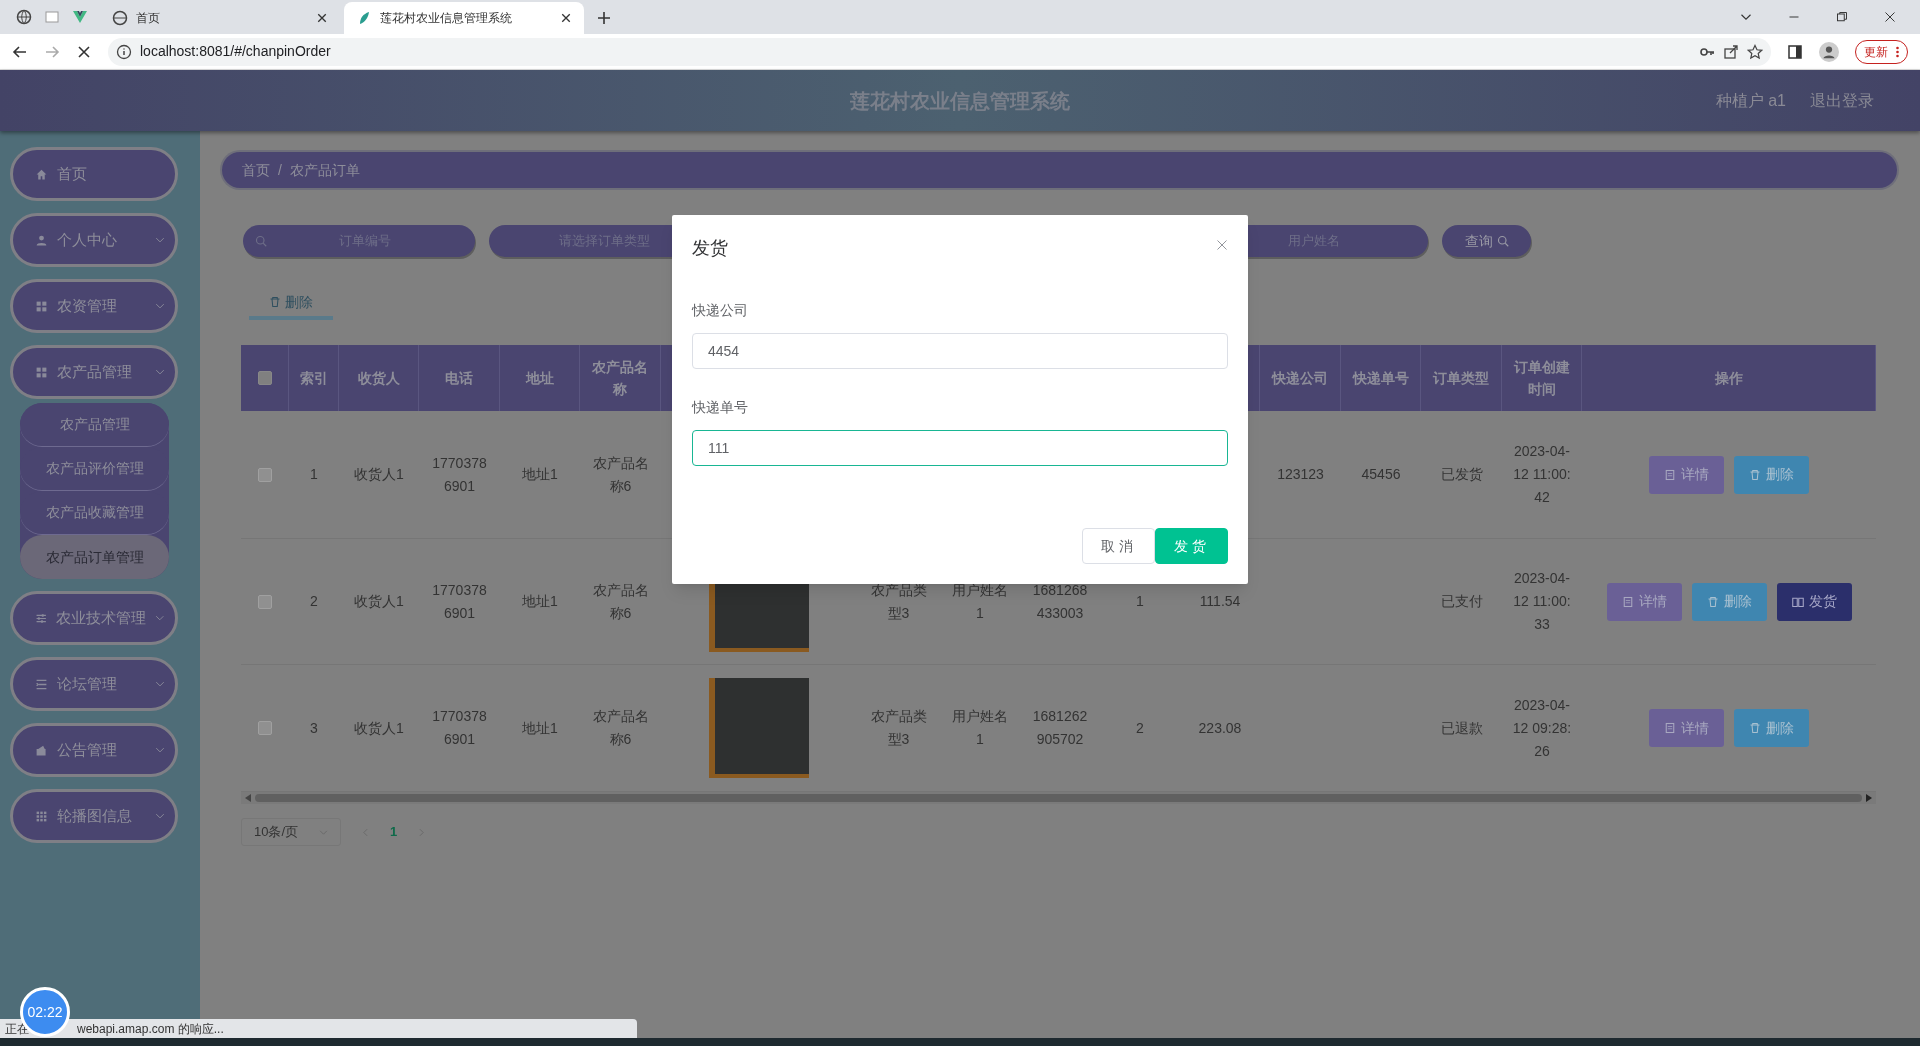 The image size is (1920, 1046). What do you see at coordinates (379, 728) in the screenshot?
I see `table-cell-text: 收货人1` at bounding box center [379, 728].